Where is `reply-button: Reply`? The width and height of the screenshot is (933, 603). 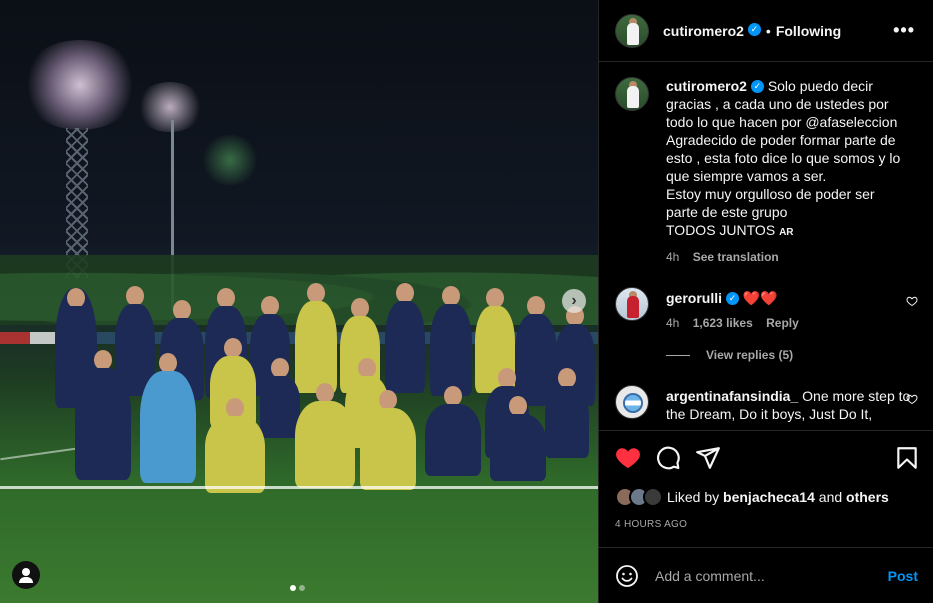
reply-button: Reply is located at coordinates (782, 323).